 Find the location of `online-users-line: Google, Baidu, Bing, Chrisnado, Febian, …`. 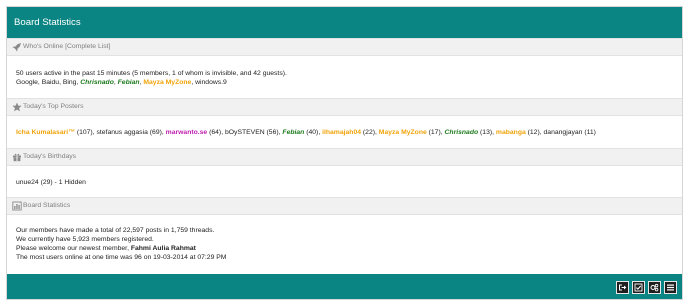

online-users-line: Google, Baidu, Bing, Chrisnado, Febian, … is located at coordinates (121, 82).